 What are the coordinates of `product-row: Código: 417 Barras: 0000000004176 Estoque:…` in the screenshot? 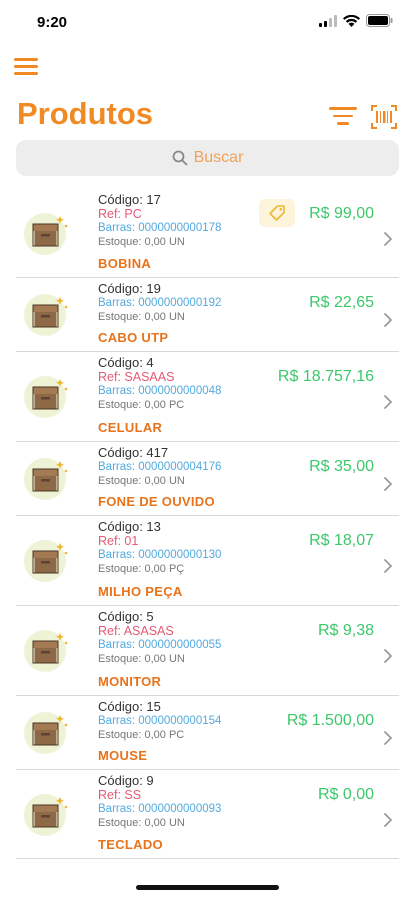 It's located at (207, 479).